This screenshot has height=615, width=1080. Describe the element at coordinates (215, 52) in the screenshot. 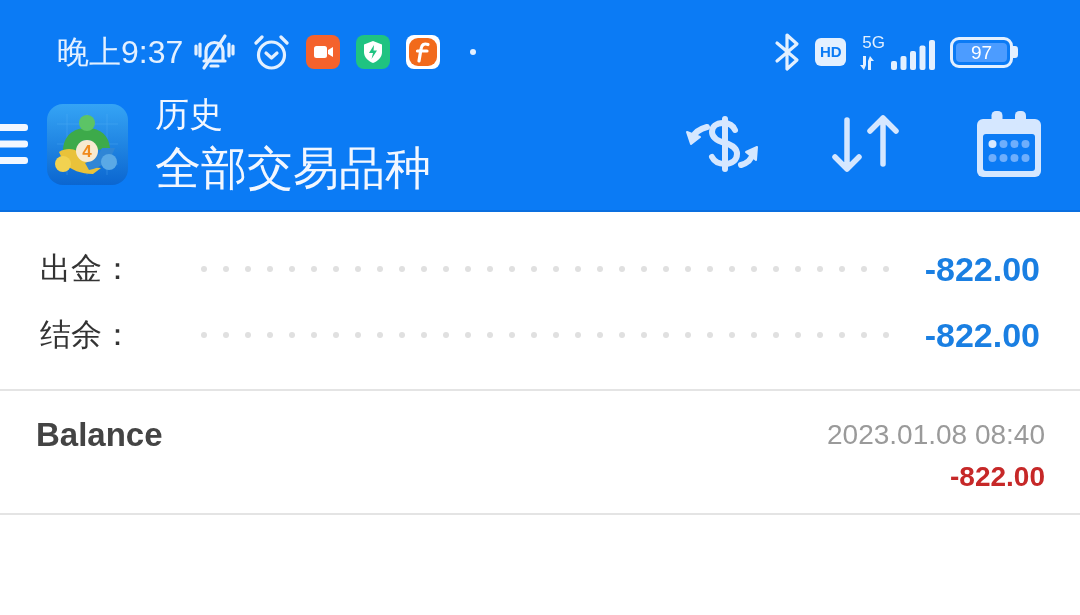

I see `muted-bell-icon` at that location.